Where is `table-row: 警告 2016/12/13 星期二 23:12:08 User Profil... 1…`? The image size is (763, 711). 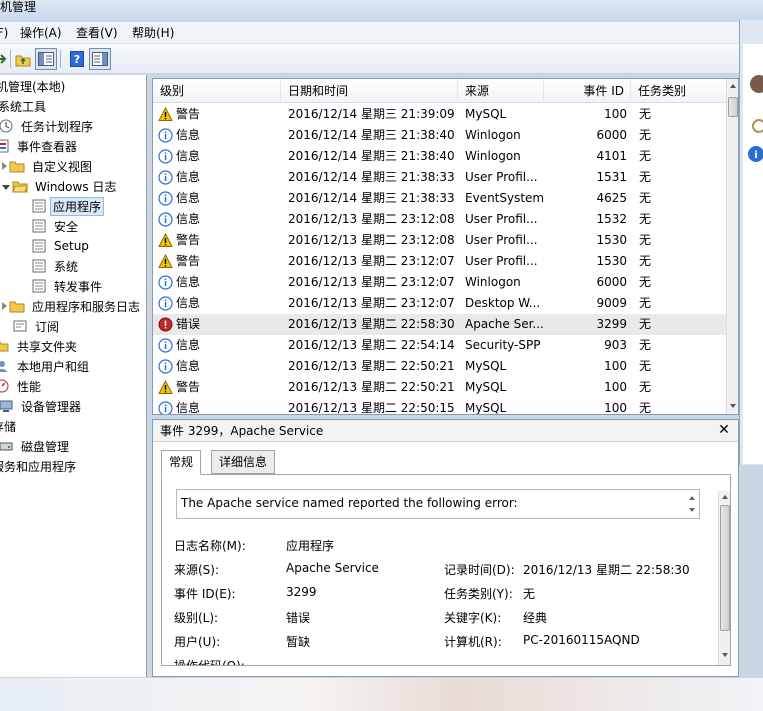 table-row: 警告 2016/12/13 星期二 23:12:08 User Profil... 1… is located at coordinates (440, 240).